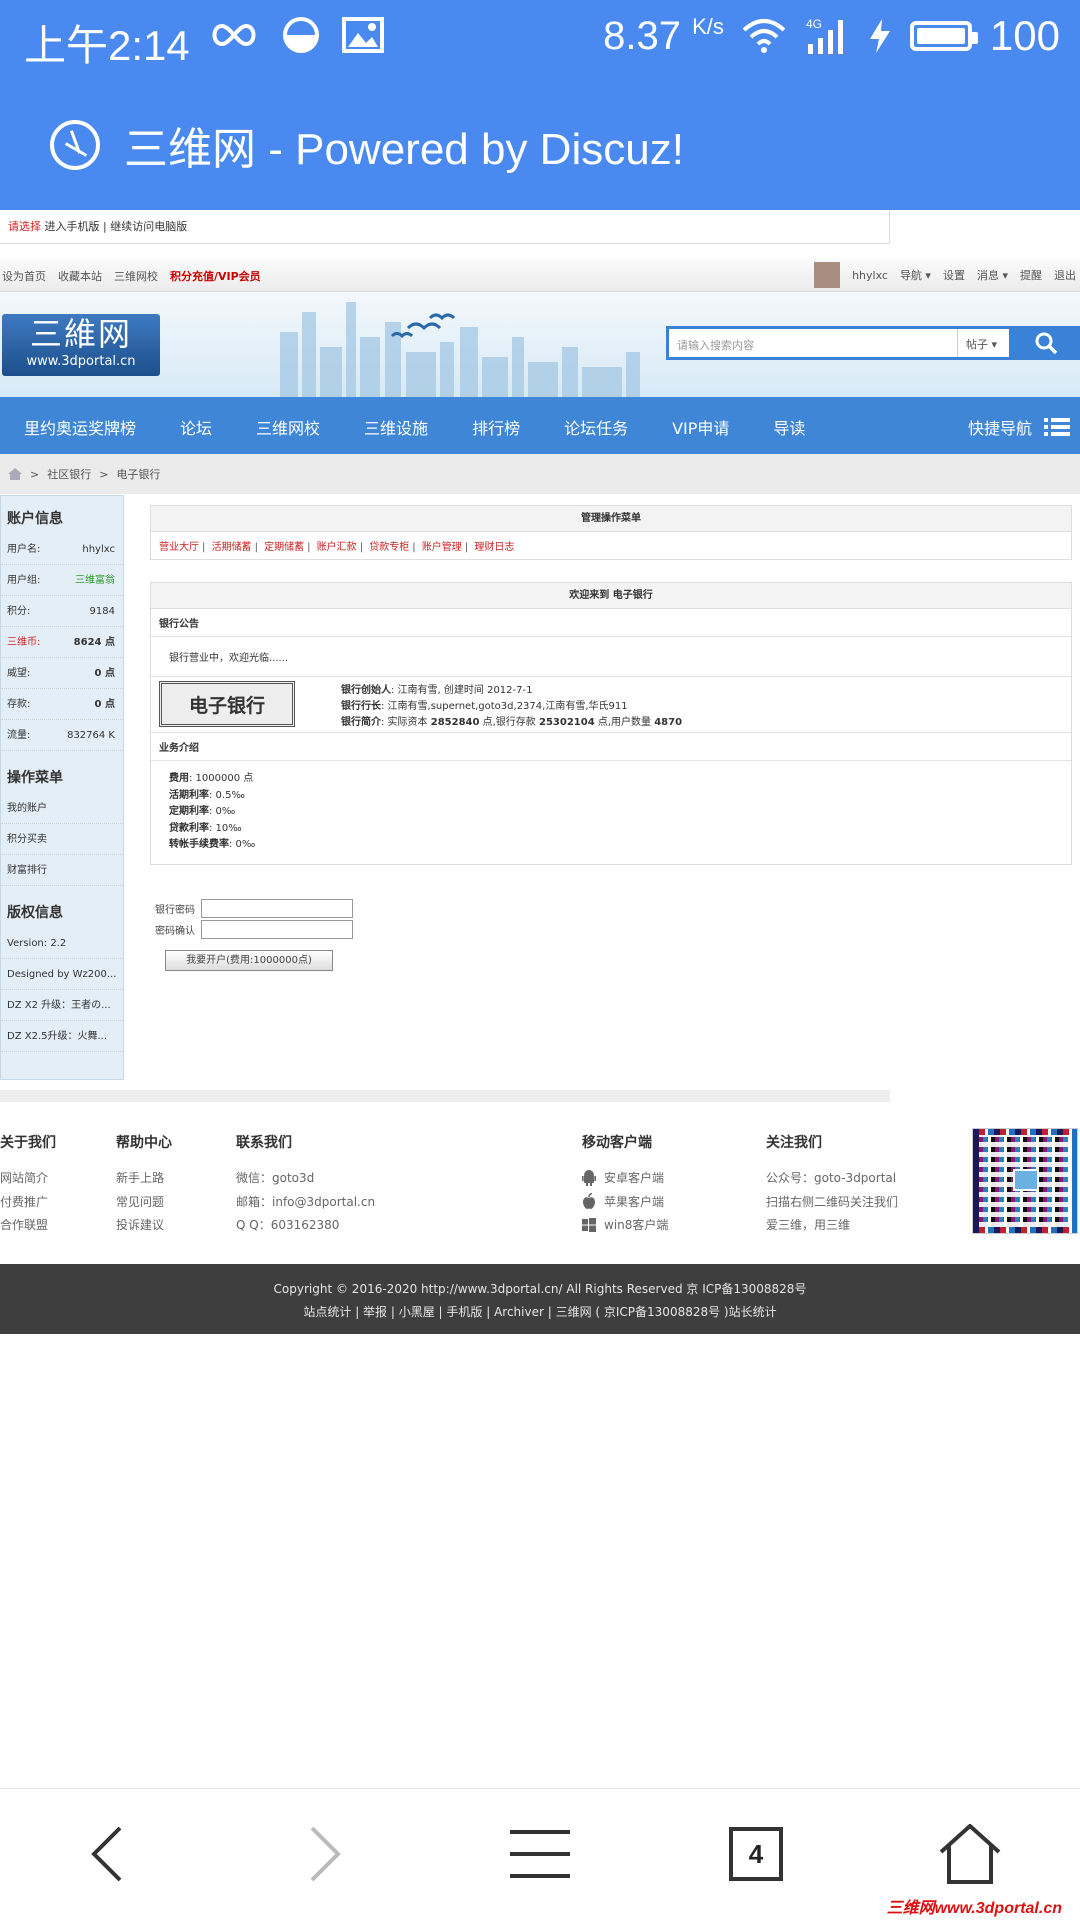 The image size is (1080, 1920). What do you see at coordinates (1046, 343) in the screenshot?
I see `search-button` at bounding box center [1046, 343].